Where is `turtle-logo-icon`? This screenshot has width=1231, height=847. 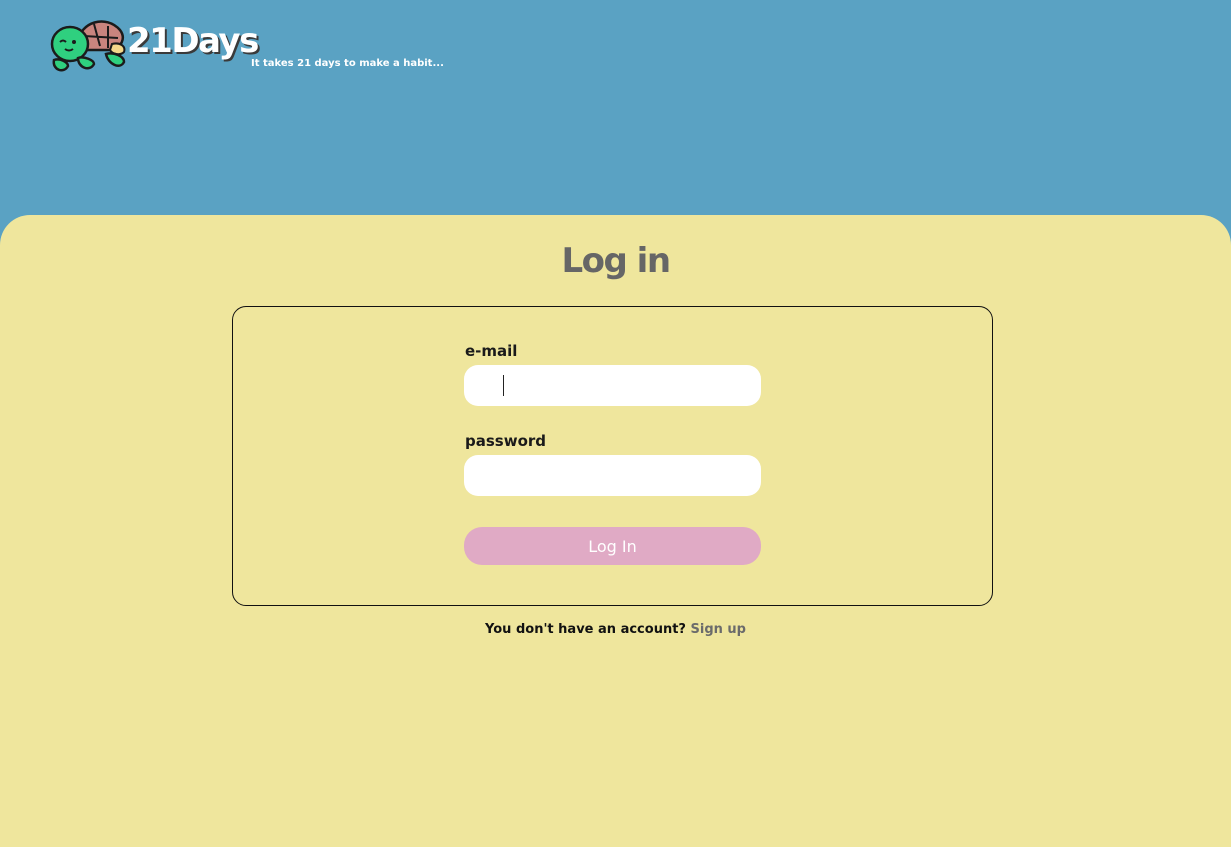 turtle-logo-icon is located at coordinates (88, 46).